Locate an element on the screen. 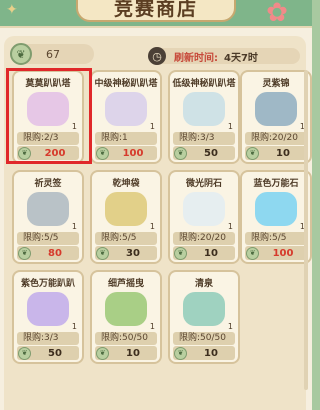 The image size is (320, 410). item-name: 莫莫趴趴塔 is located at coordinates (48, 84).